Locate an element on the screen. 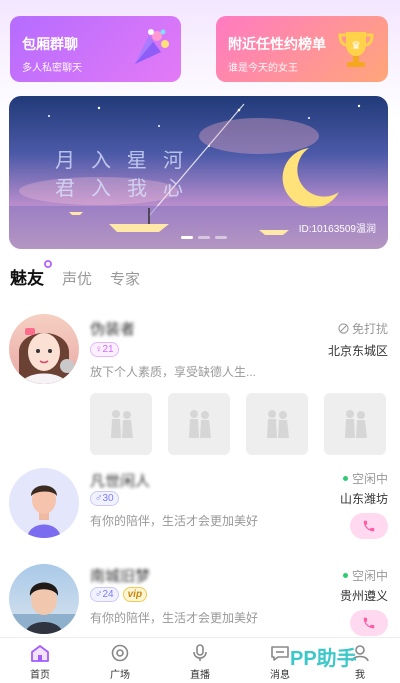 This screenshot has width=400, height=683. banner-poem-line1: 月入星河 is located at coordinates (127, 160).